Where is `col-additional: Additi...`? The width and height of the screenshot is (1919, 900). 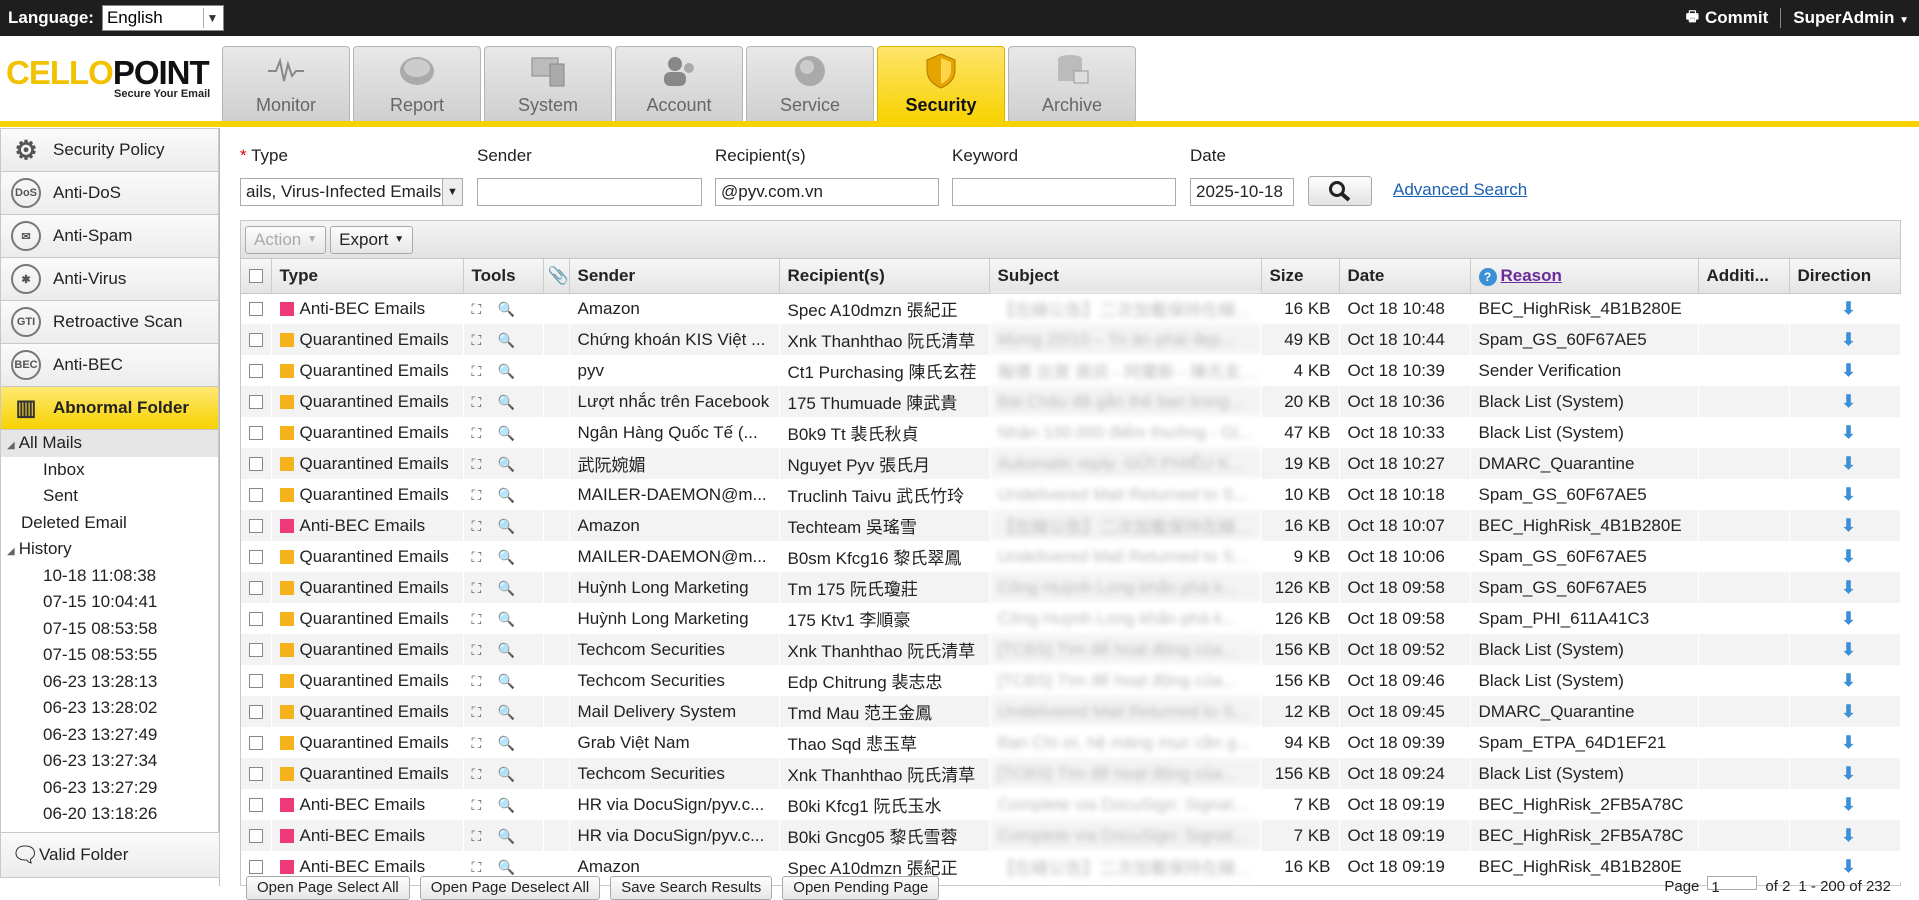
col-additional: Additi... is located at coordinates (1744, 276).